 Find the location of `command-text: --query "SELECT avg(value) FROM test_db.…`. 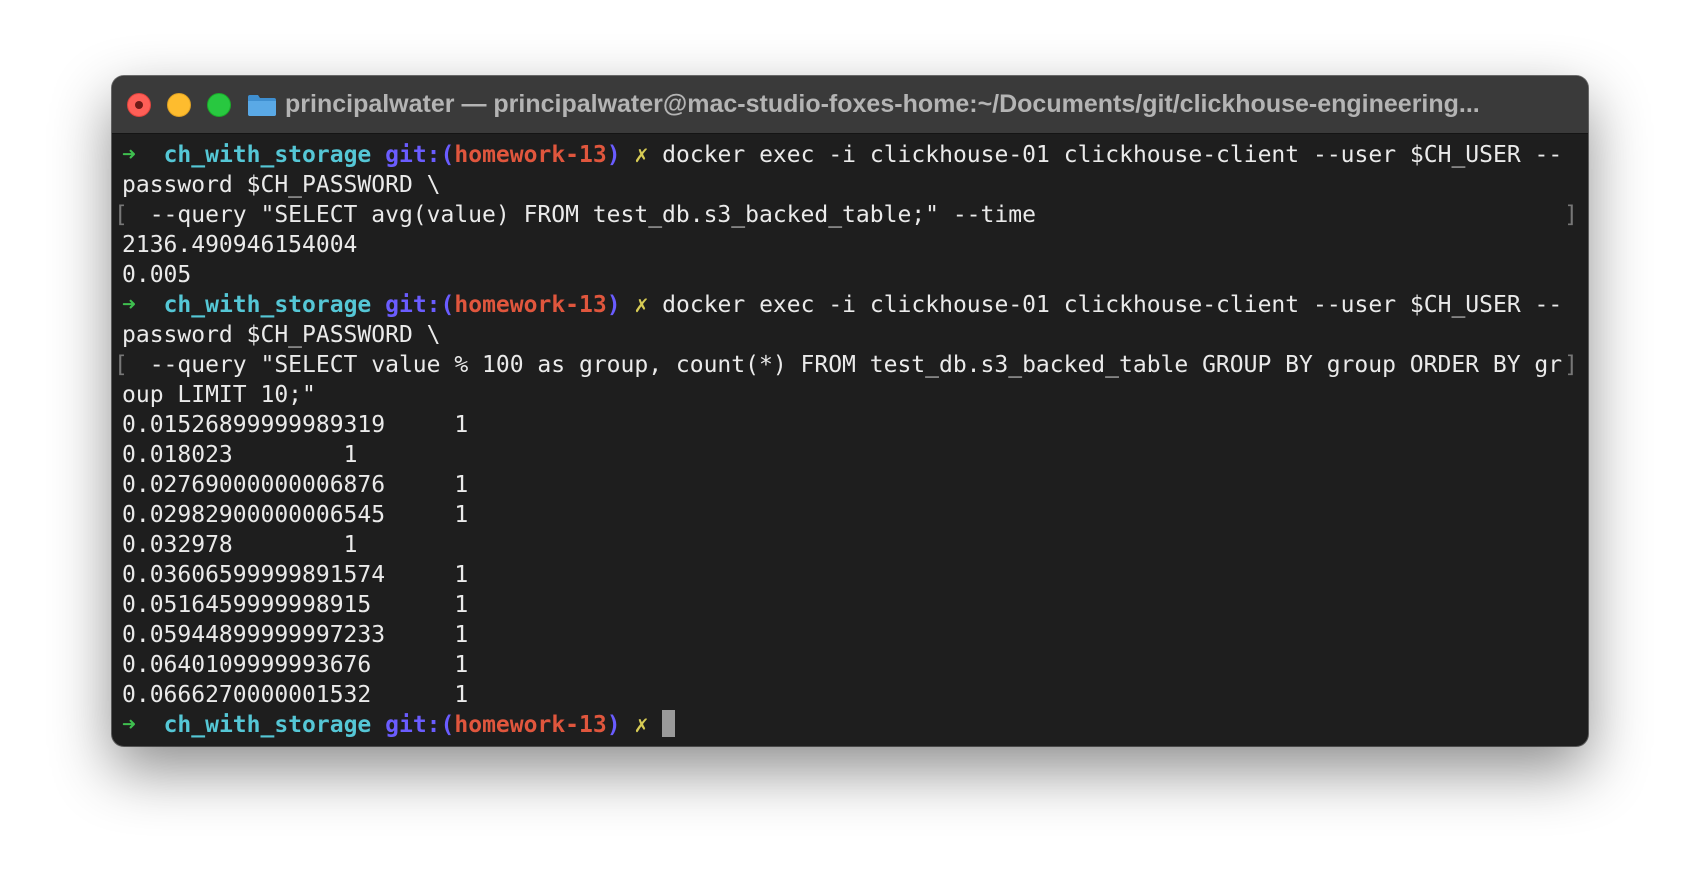

command-text: --query "SELECT avg(value) FROM test_db.… is located at coordinates (579, 215).